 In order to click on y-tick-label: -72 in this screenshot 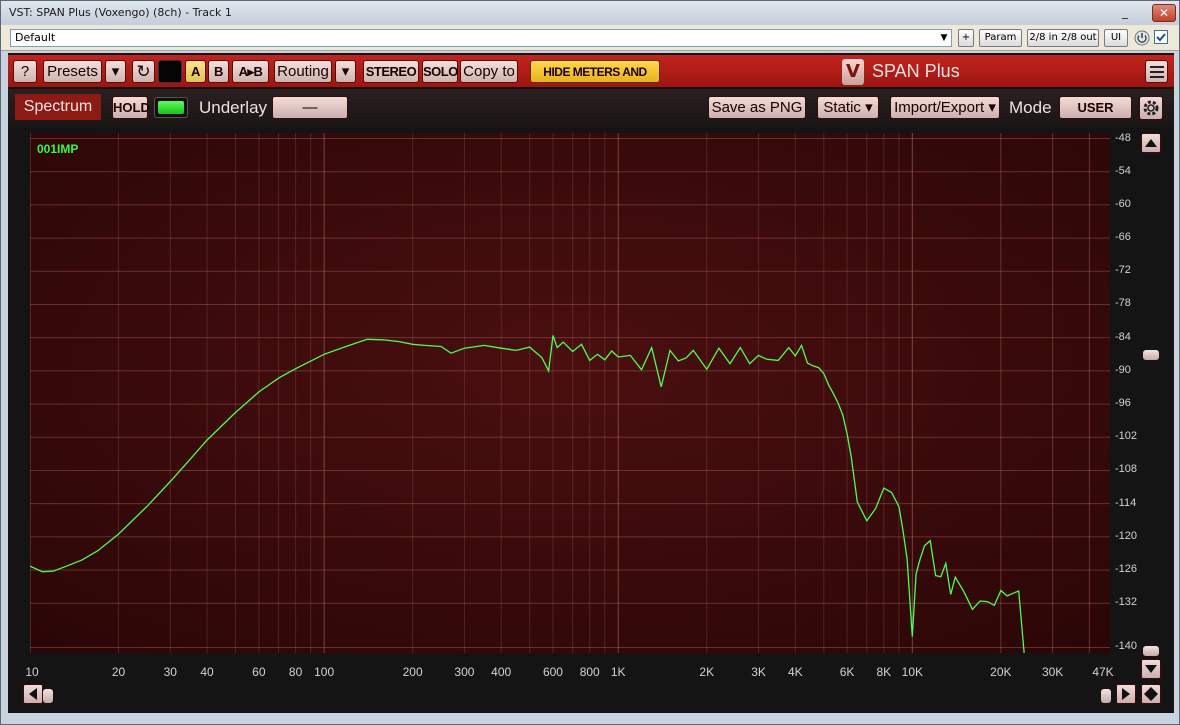, I will do `click(1123, 270)`.